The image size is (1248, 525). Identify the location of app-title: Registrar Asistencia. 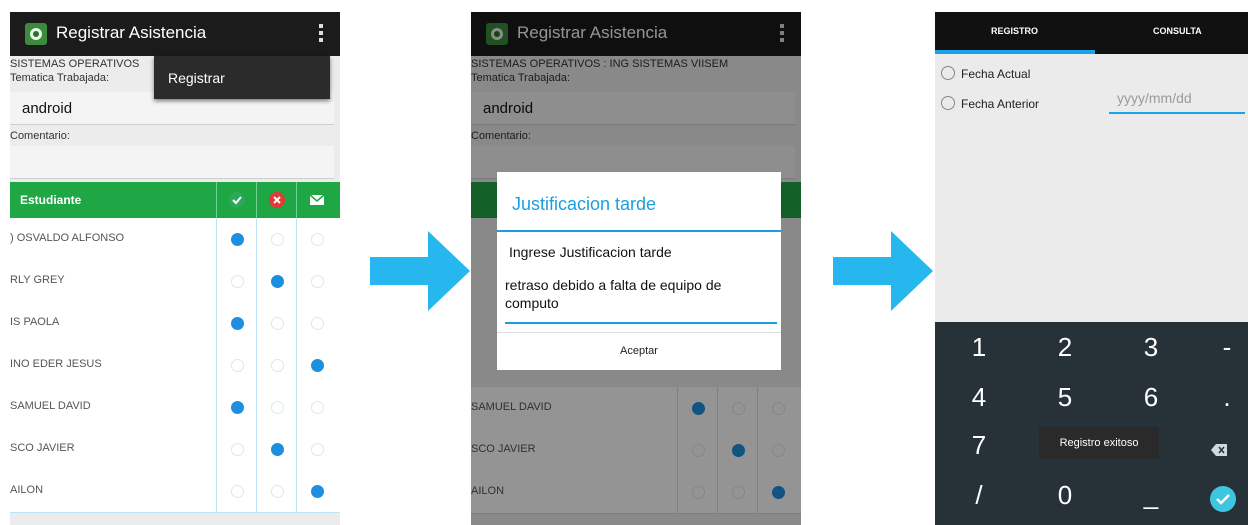
(131, 32).